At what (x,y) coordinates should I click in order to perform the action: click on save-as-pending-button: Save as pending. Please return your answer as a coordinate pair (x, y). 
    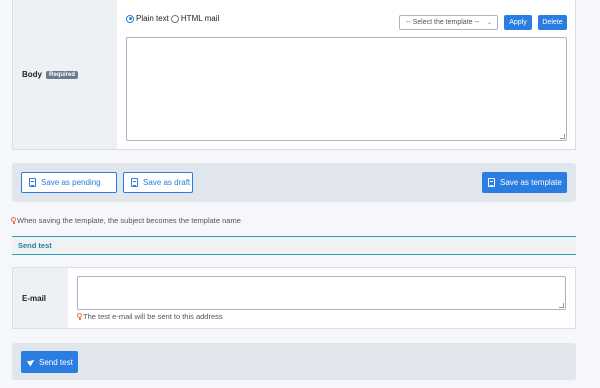
    Looking at the image, I should click on (69, 182).